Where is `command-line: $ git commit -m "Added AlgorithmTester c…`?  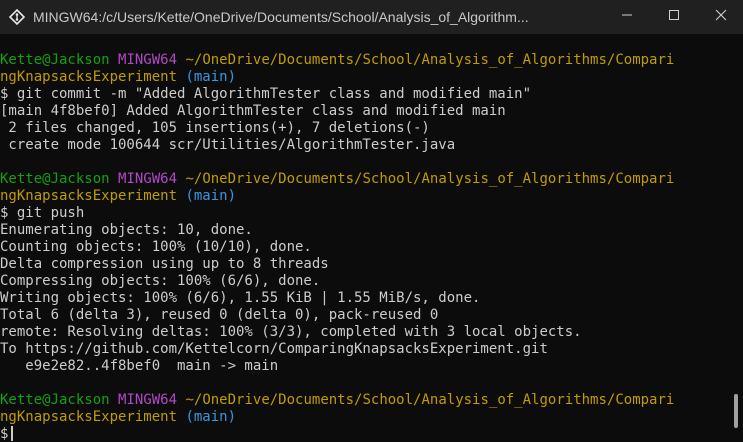
command-line: $ git commit -m "Added AlgorithmTester c… is located at coordinates (266, 94).